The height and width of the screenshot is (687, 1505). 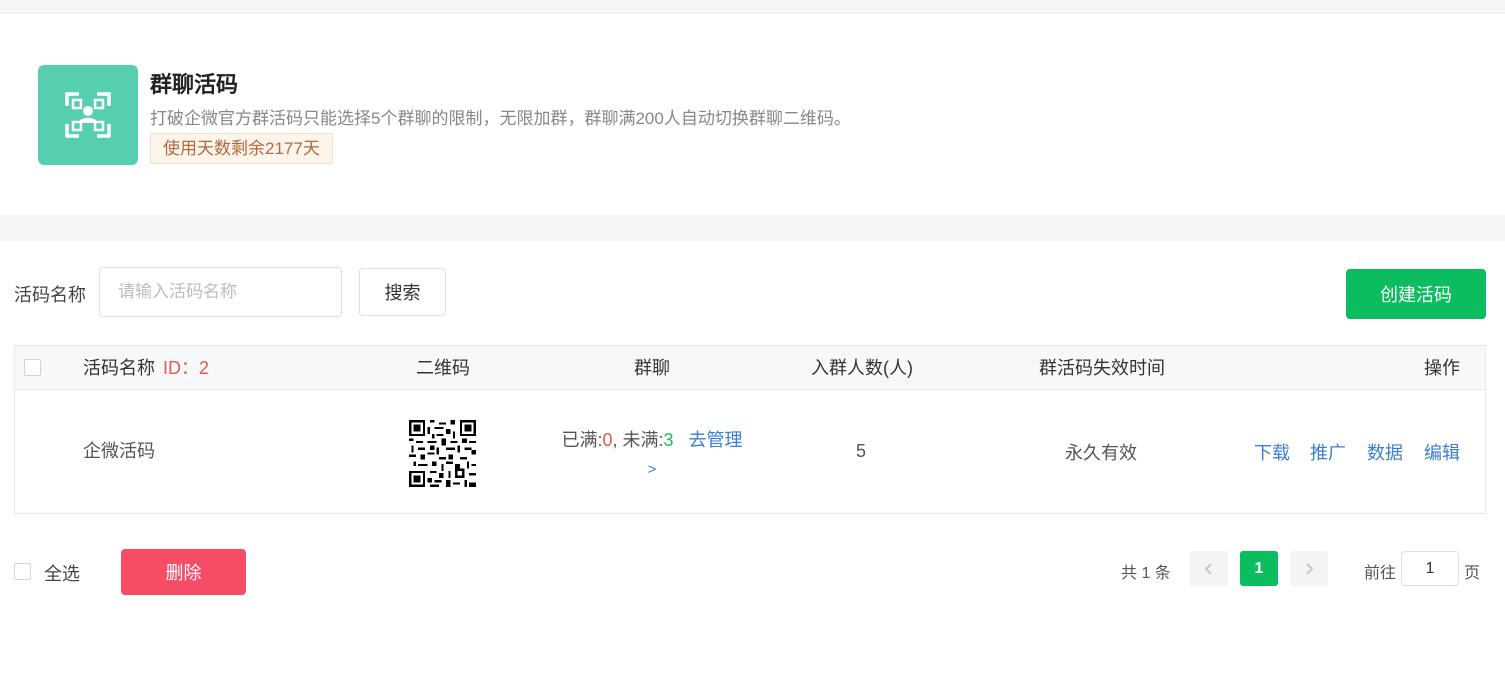 I want to click on goto-label: 前往, so click(x=1380, y=573).